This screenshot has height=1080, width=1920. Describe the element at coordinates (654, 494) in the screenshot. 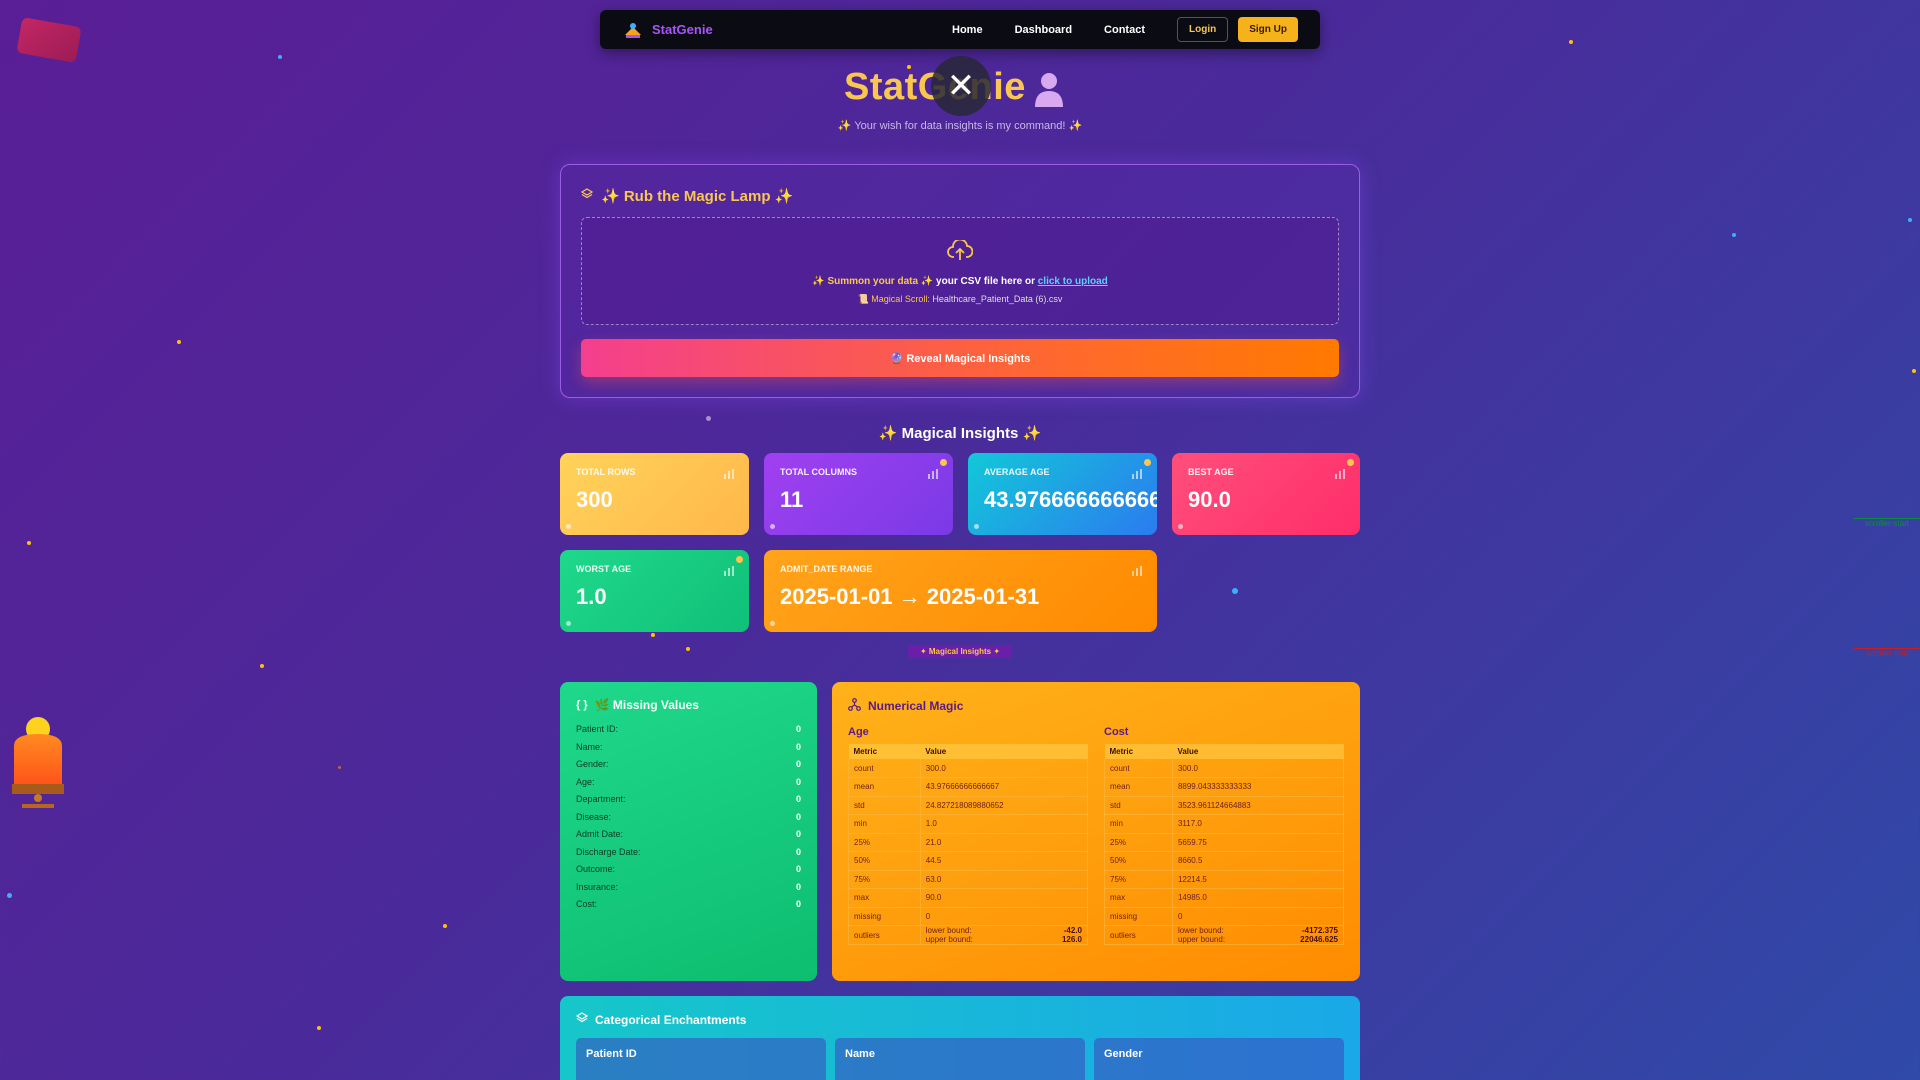

I see `stat-card-total-rows: TOTAL ROWS 300` at that location.